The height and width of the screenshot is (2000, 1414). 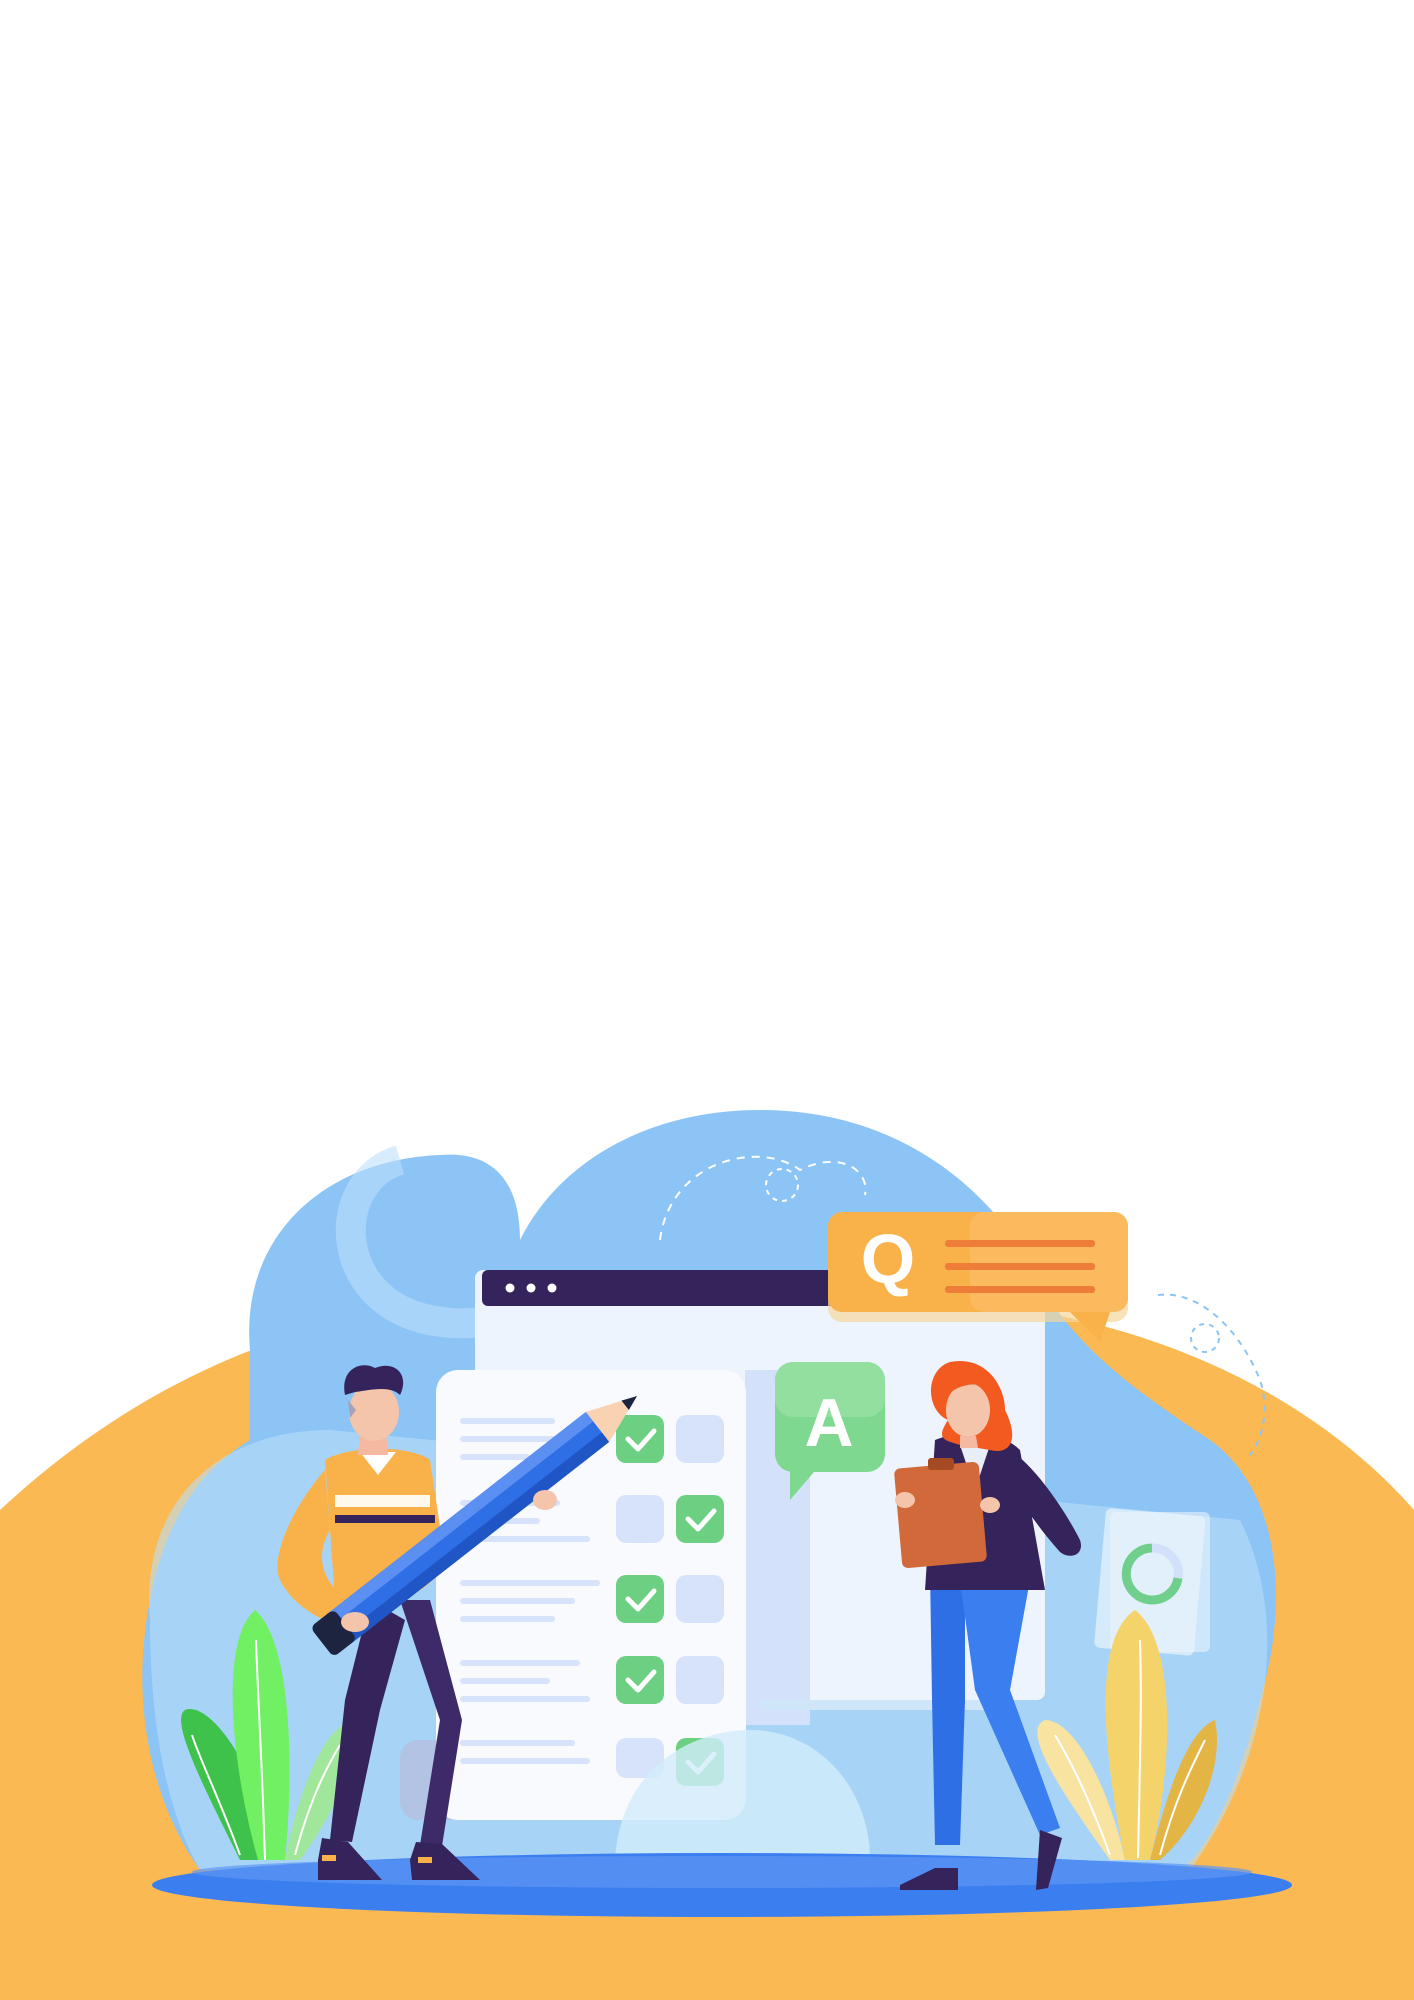 What do you see at coordinates (940, 1514) in the screenshot?
I see `clipboard-icon` at bounding box center [940, 1514].